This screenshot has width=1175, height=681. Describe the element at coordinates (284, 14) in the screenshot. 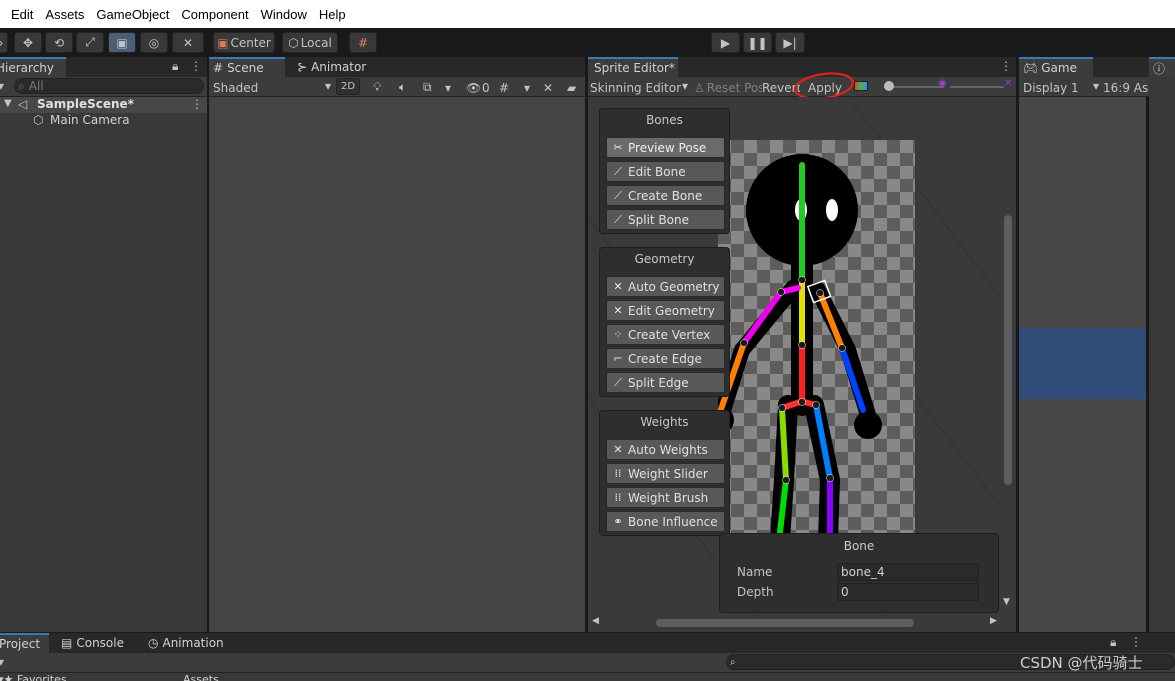

I see `menu-window: Window` at that location.